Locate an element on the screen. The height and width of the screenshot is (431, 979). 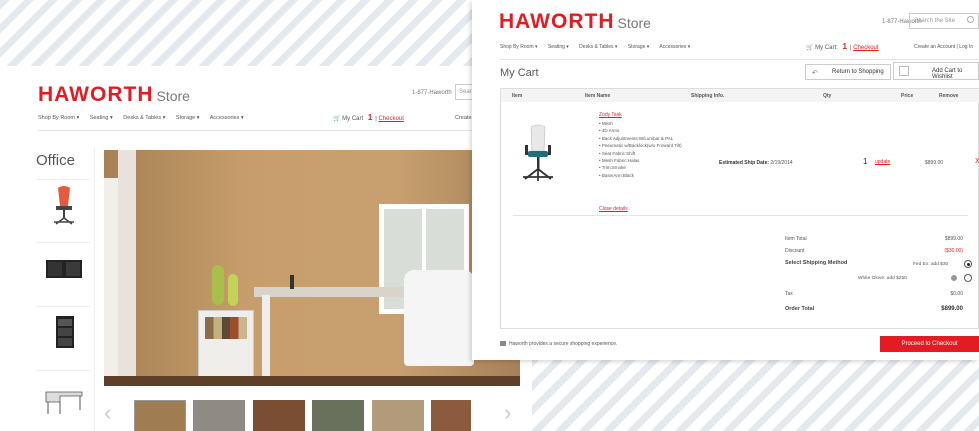
cart-summary: 🛒 My Cart 1 | Checkout is located at coordinates (368, 117).